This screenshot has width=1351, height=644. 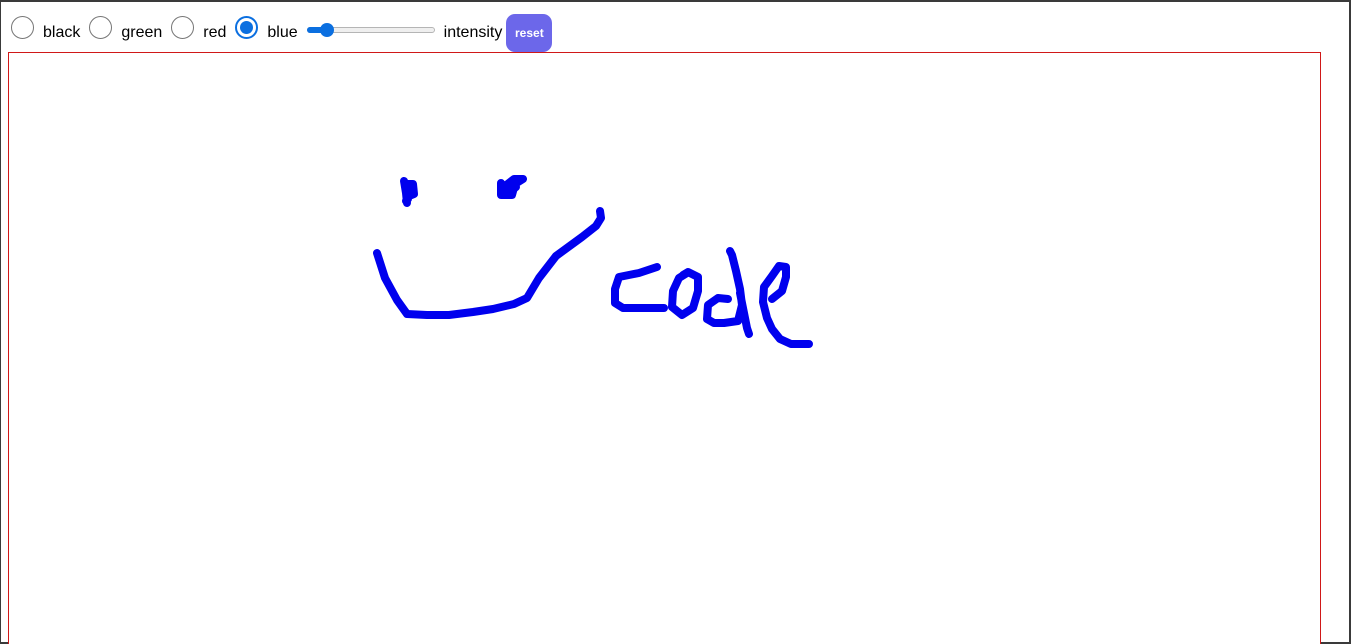 What do you see at coordinates (489, 263) in the screenshot?
I see `drawn-stroke-smile` at bounding box center [489, 263].